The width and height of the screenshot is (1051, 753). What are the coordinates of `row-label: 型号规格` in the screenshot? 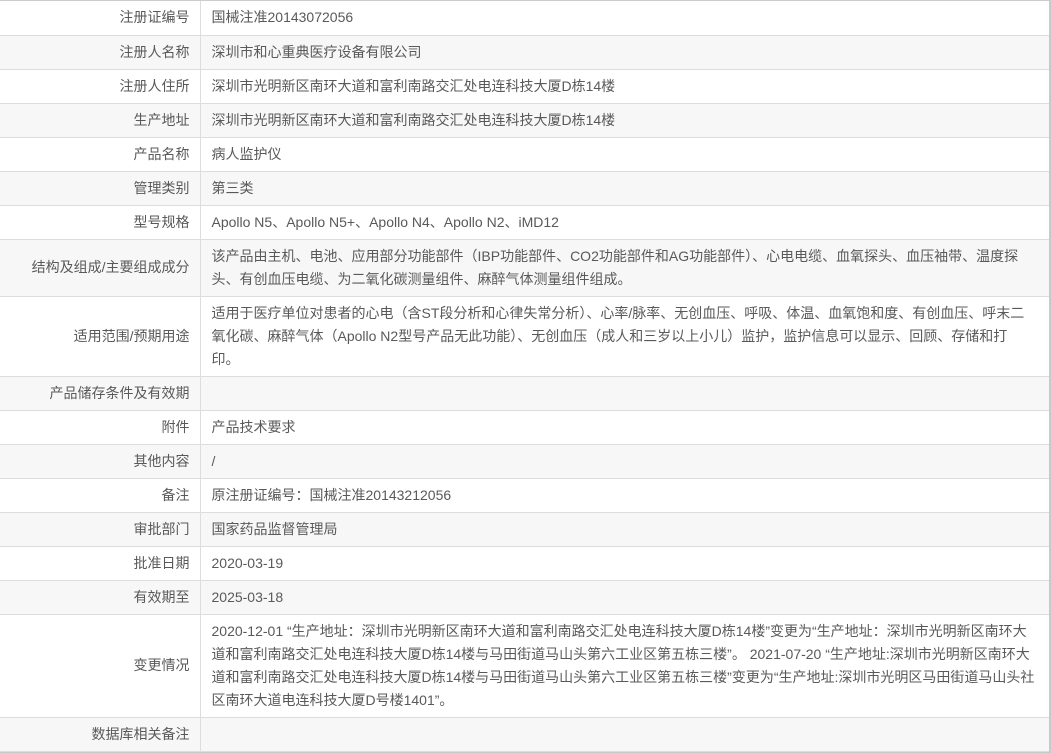 It's located at (100, 222).